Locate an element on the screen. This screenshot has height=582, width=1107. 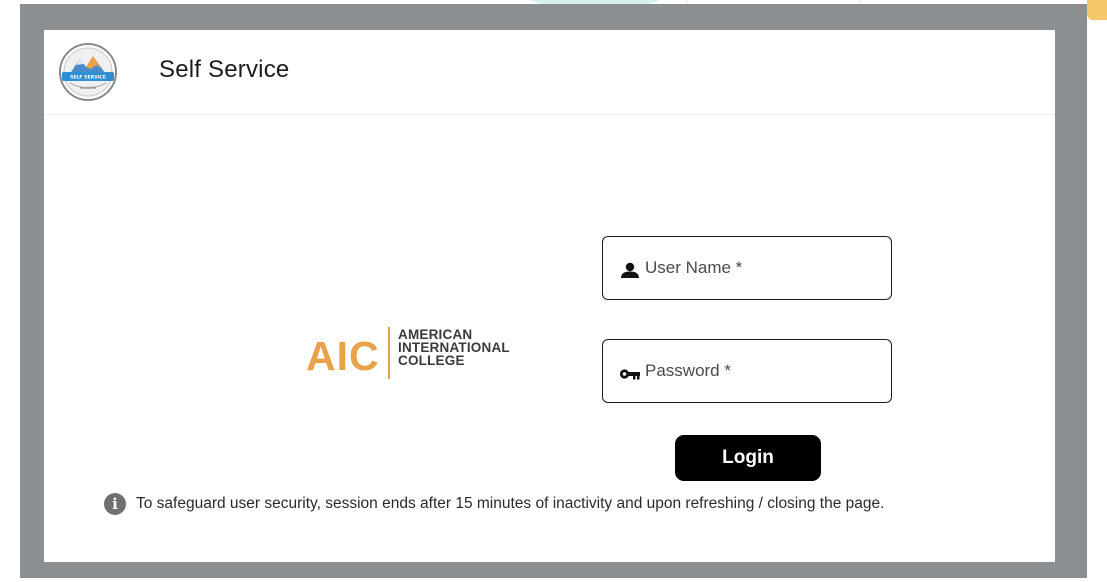
logo-subtext: ELLUCIAN is located at coordinates (88, 88).